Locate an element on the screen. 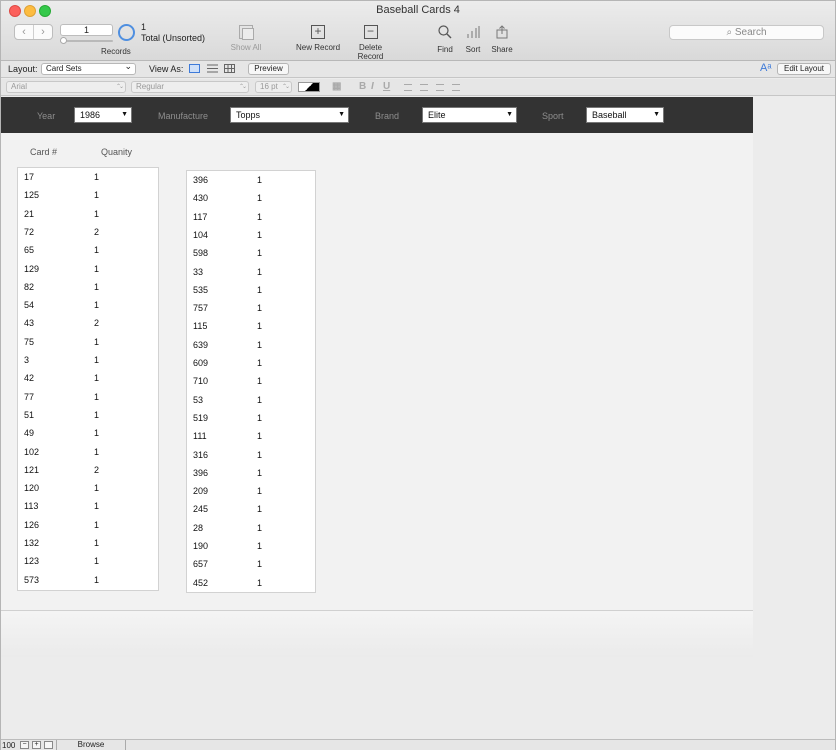  brand-select: Elite ▼ is located at coordinates (469, 115).